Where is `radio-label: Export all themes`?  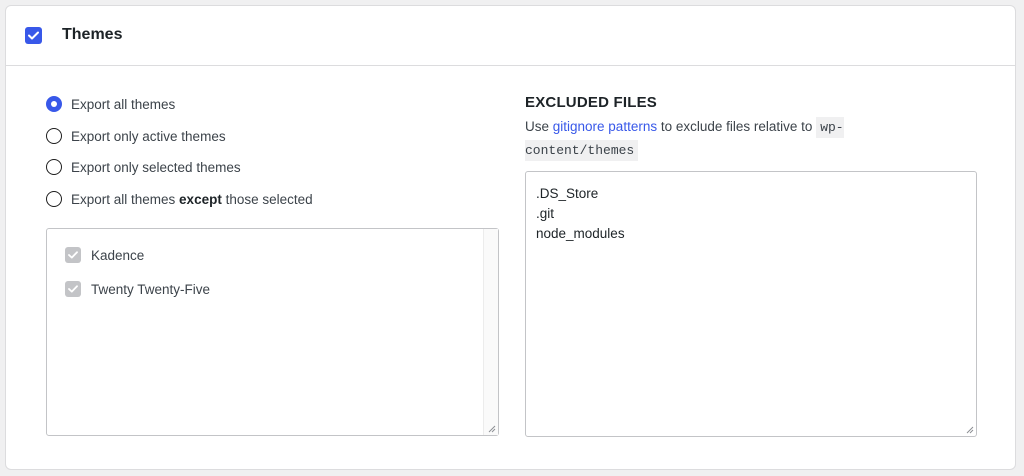 radio-label: Export all themes is located at coordinates (123, 104).